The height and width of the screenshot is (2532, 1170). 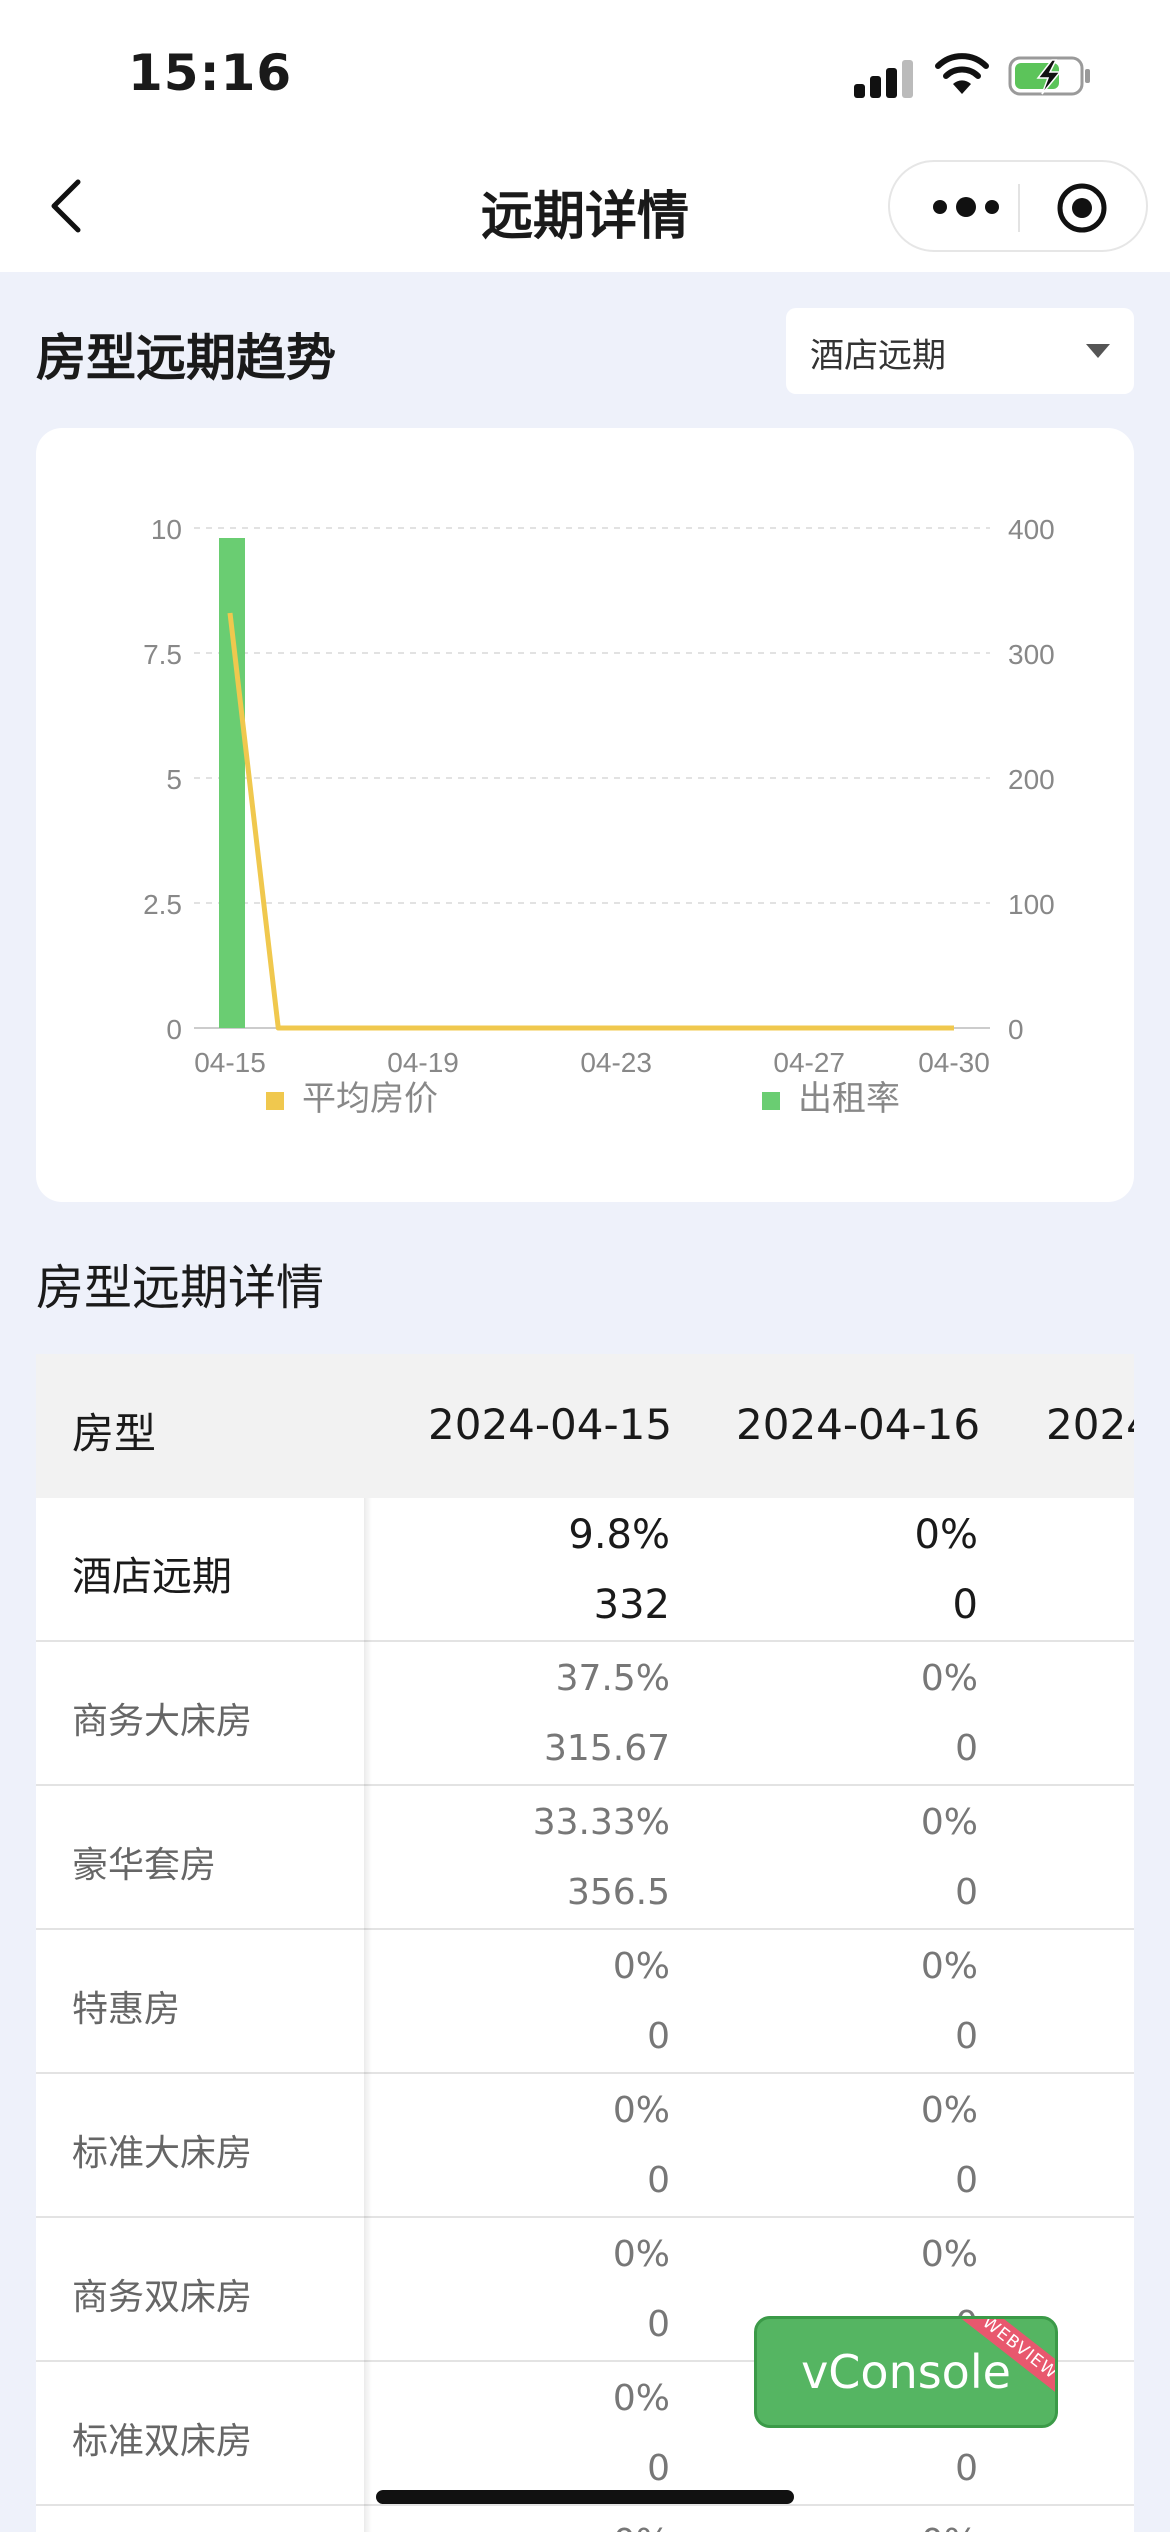 I want to click on table-row: 豪华套房 33.33% 356.5 0% 0, so click(x=585, y=1858).